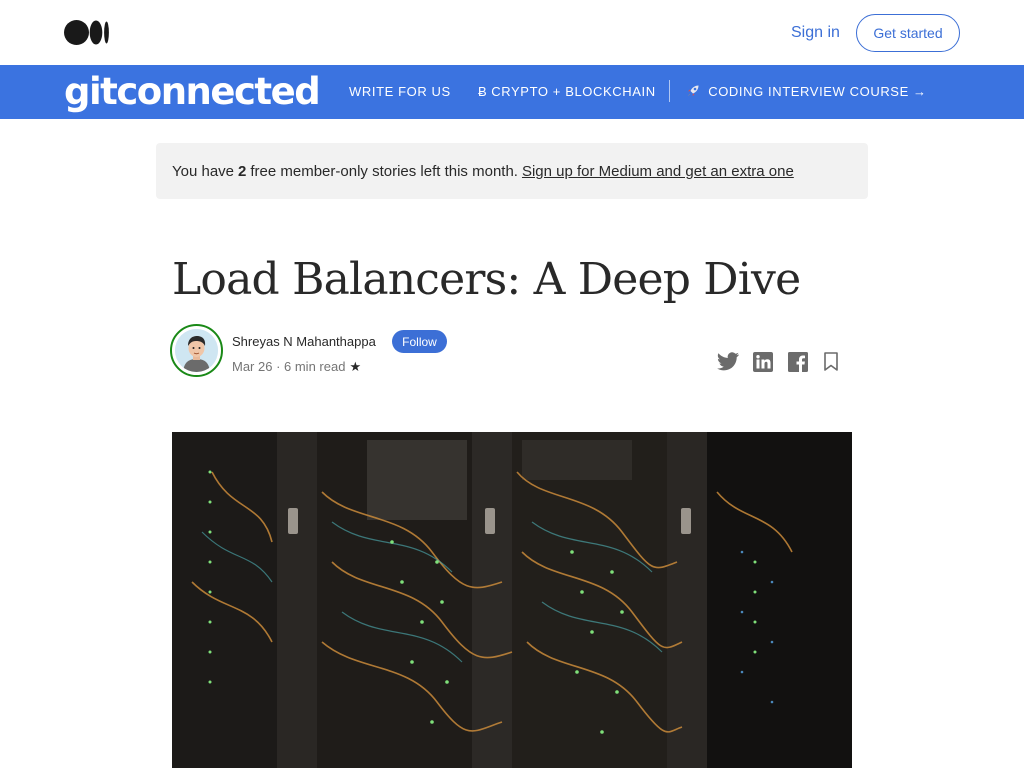  Describe the element at coordinates (512, 32) in the screenshot. I see `top-bar: Sign in Get started` at that location.